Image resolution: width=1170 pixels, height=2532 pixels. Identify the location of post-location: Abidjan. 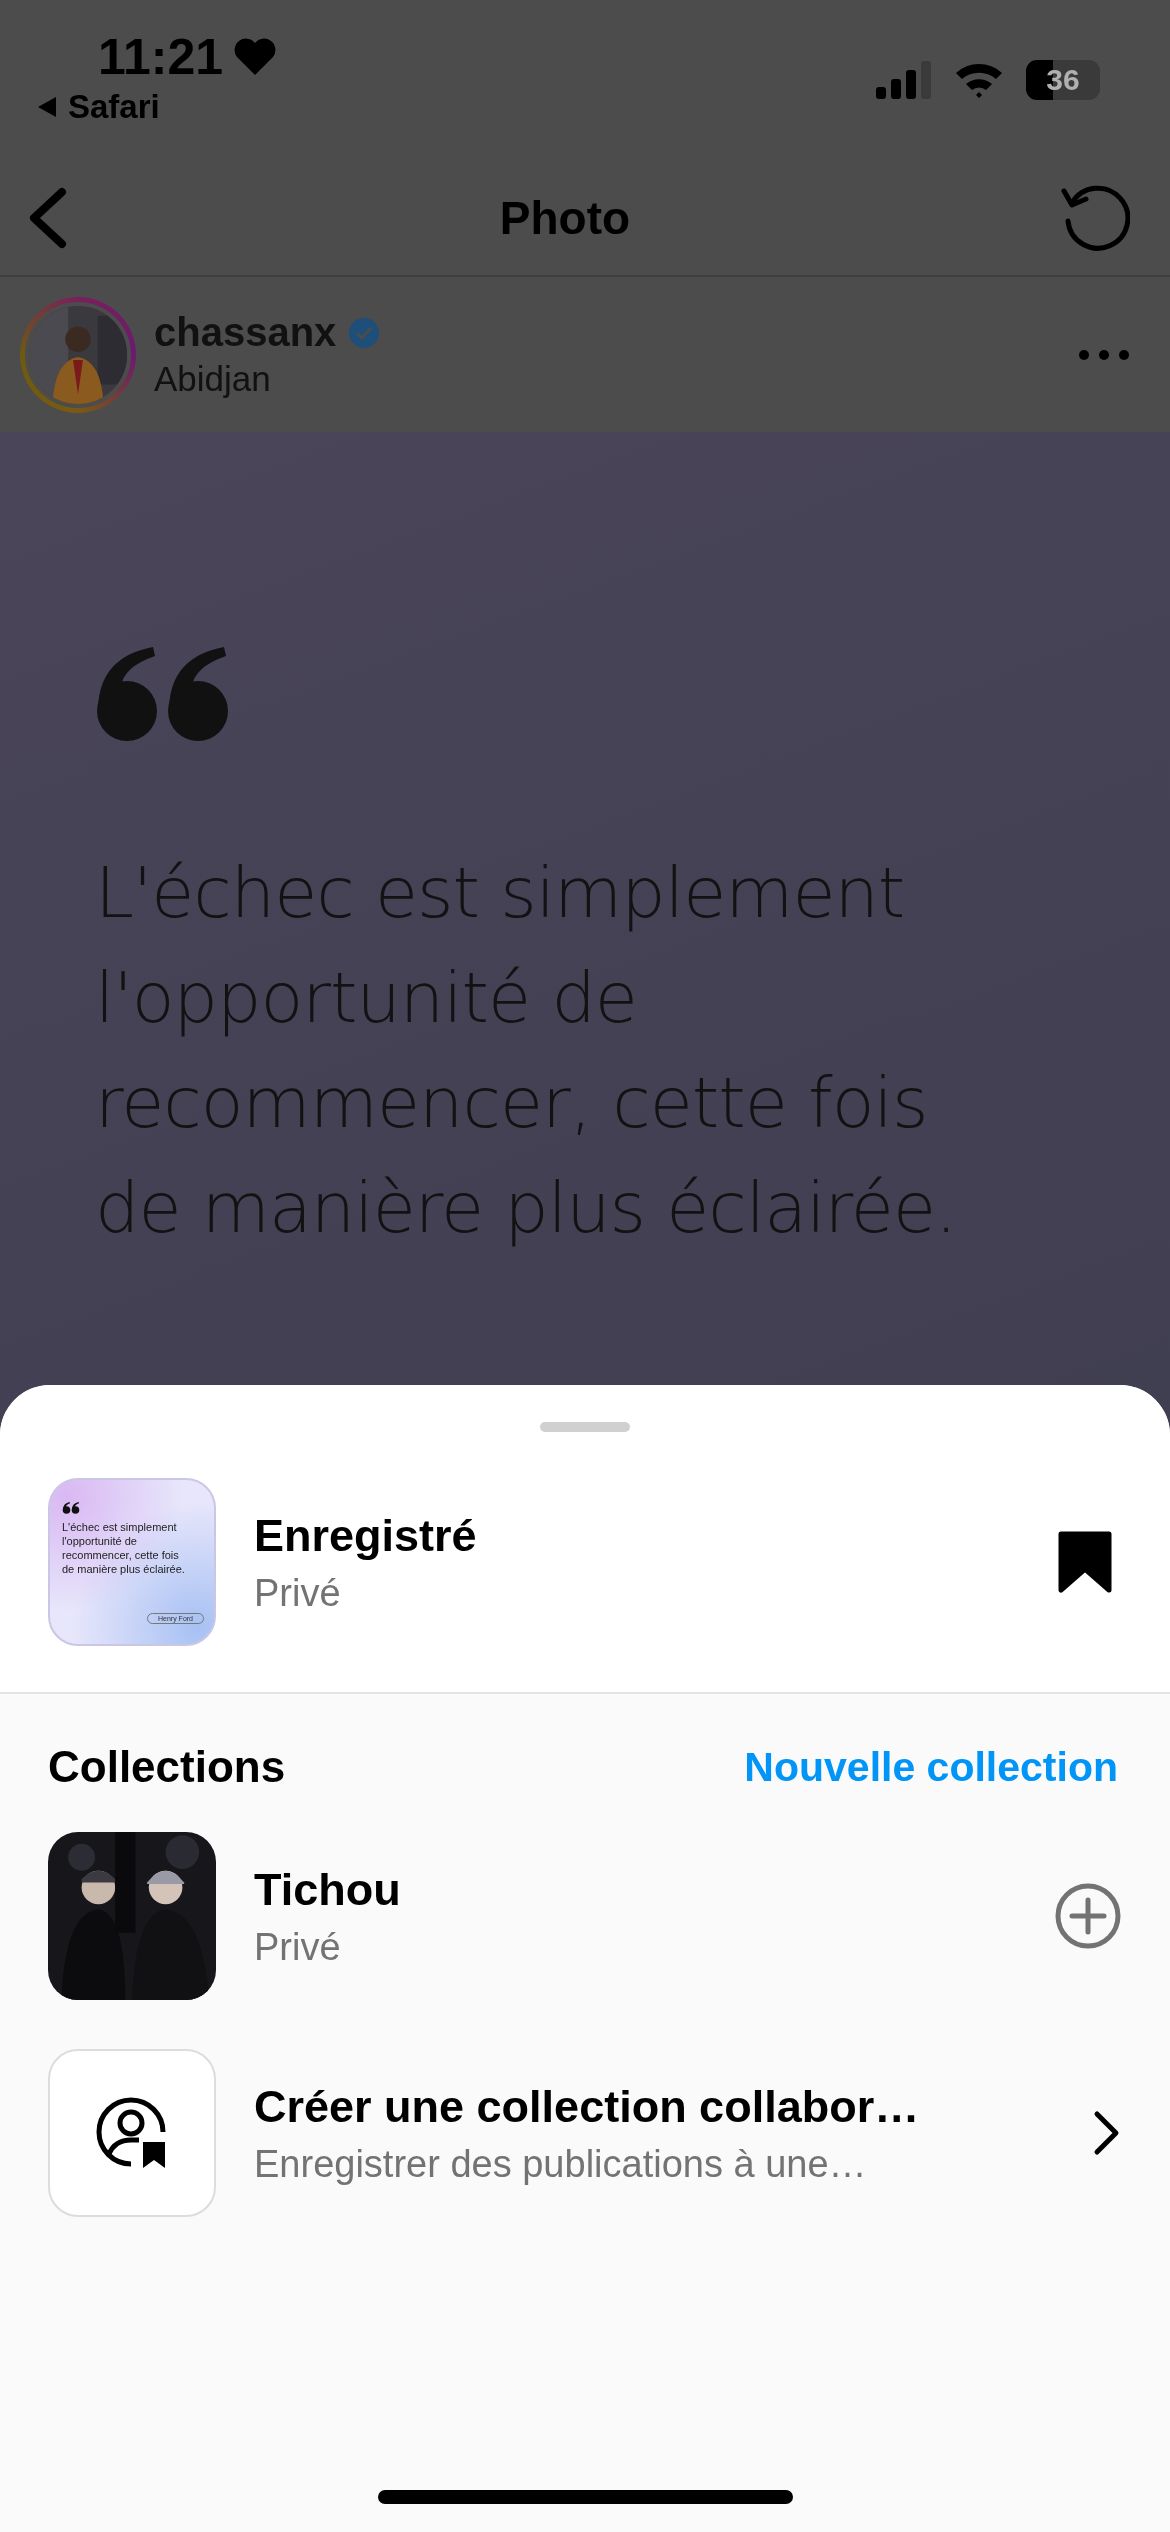
(607, 379).